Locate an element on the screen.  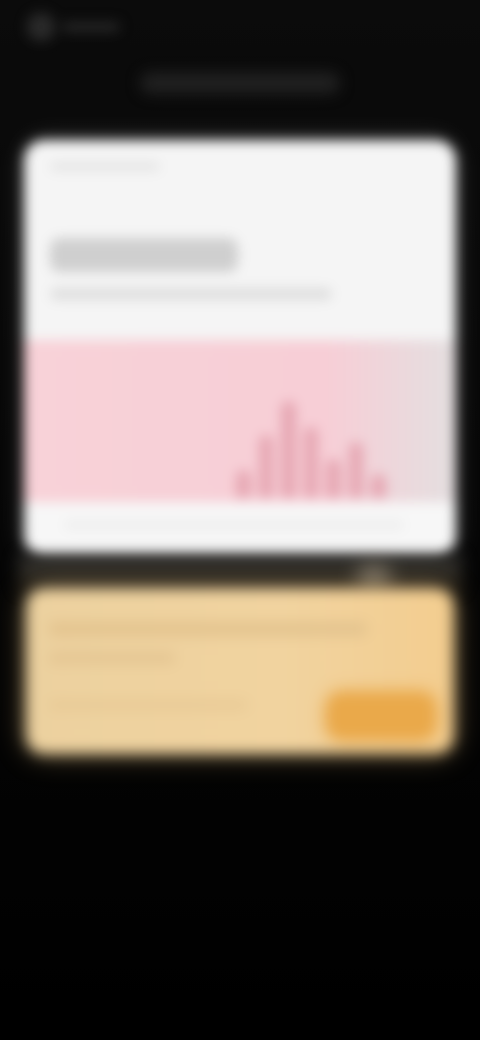
offer-card is located at coordinates (240, 671).